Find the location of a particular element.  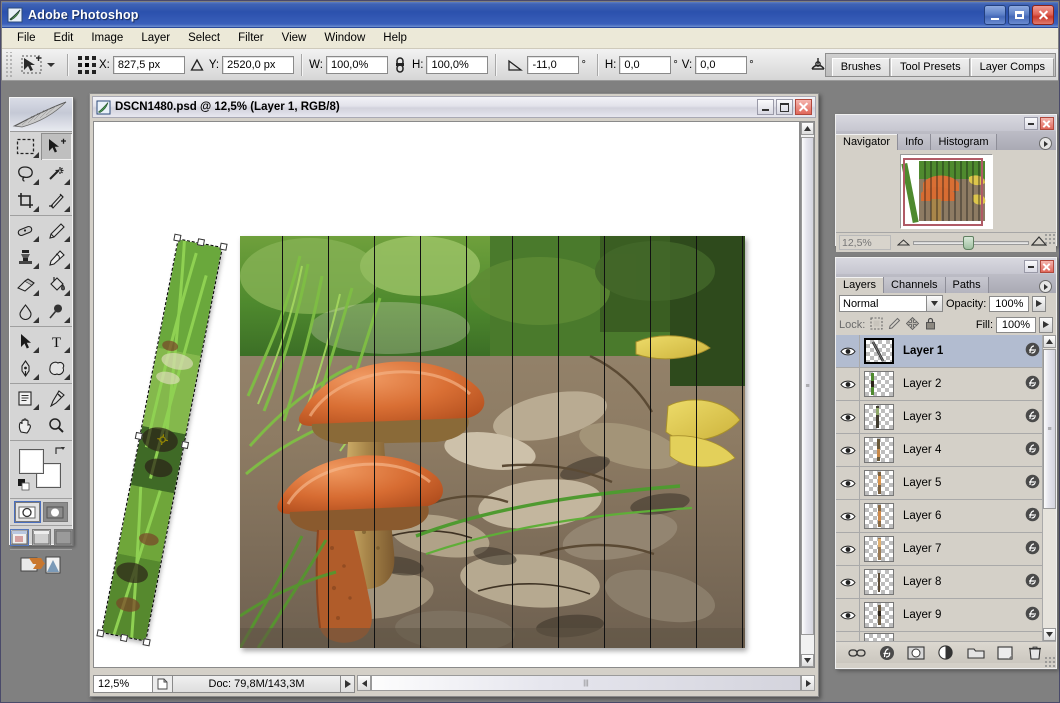

jump-to-imageready-icon is located at coordinates (41, 565).